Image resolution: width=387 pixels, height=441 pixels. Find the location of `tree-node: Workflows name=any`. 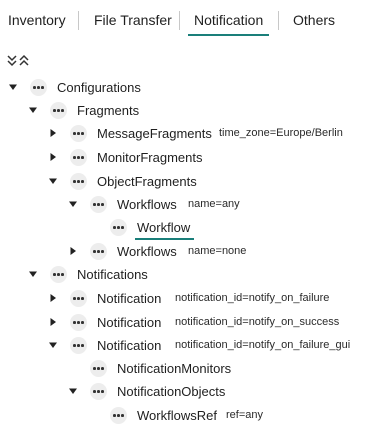

tree-node: Workflows name=any is located at coordinates (193, 204).